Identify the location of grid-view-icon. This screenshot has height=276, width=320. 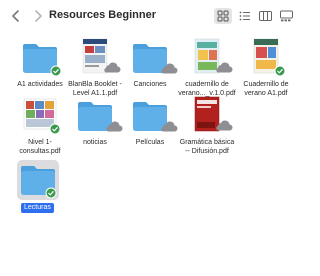
(223, 16).